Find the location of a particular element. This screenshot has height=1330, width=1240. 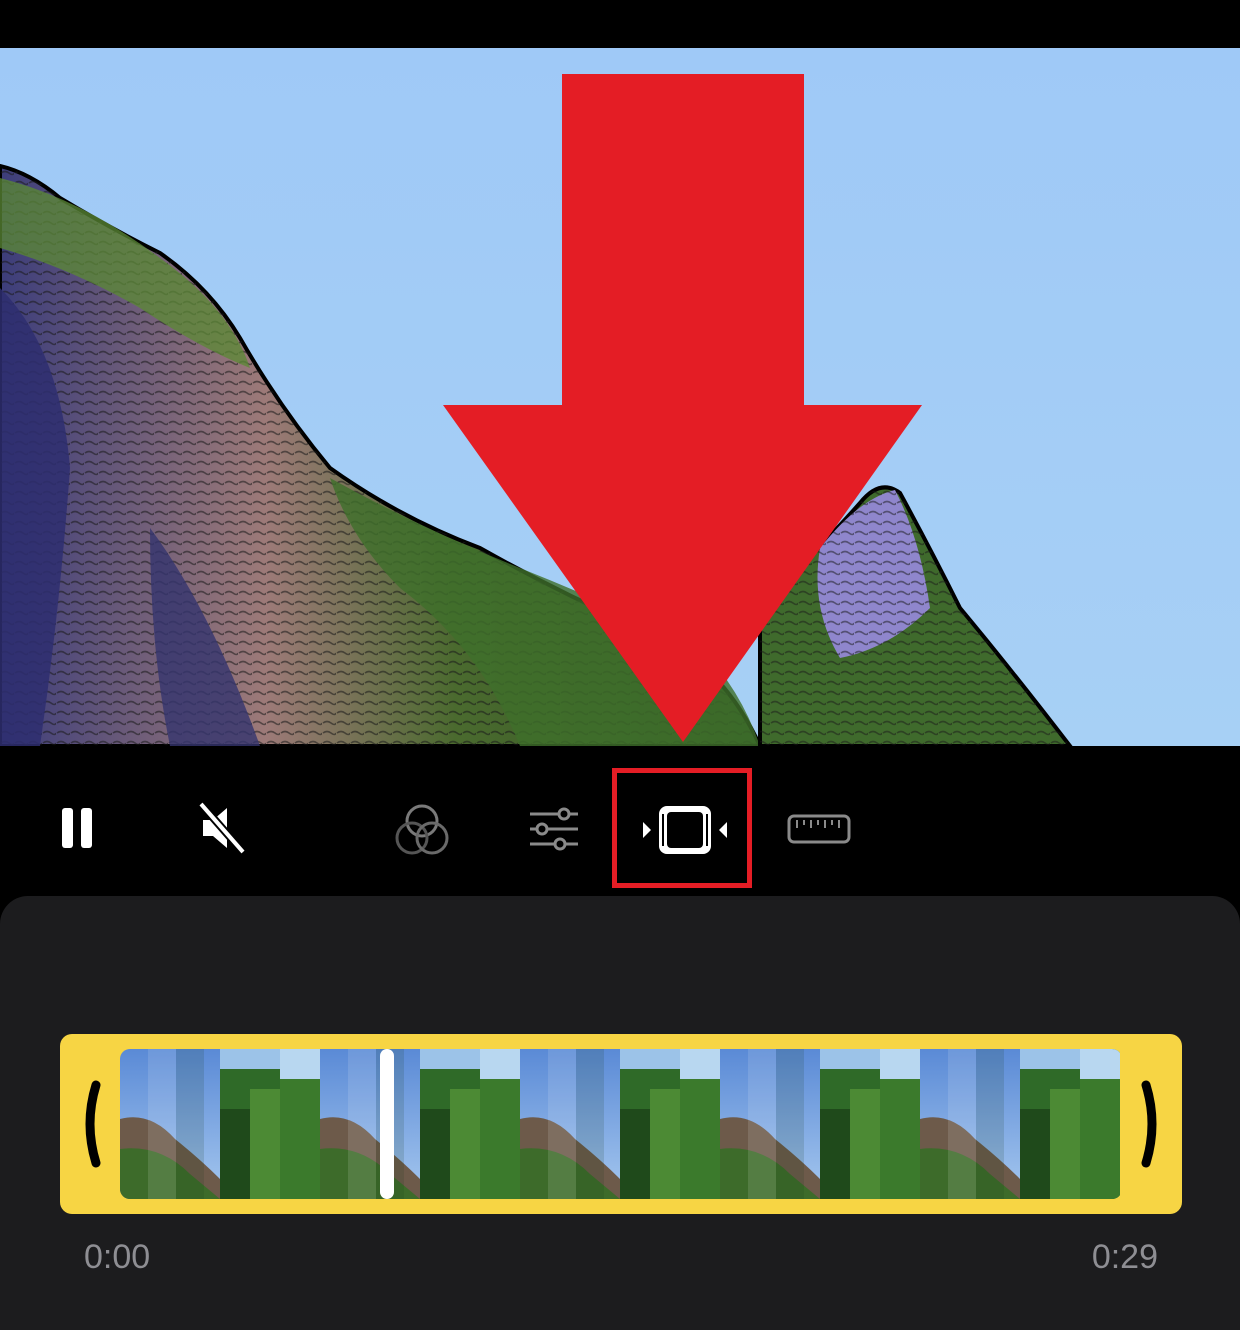

playhead is located at coordinates (387, 1124).